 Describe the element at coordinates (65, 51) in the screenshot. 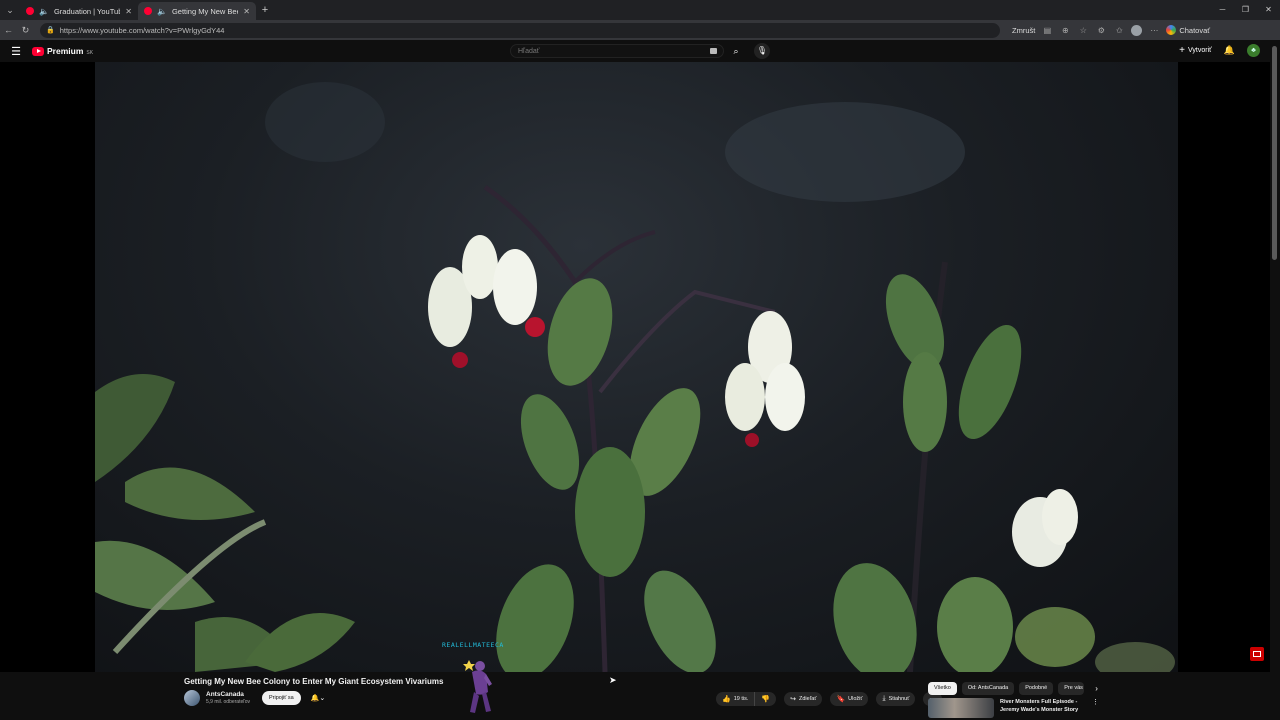

I see `logo-text: Premium` at that location.